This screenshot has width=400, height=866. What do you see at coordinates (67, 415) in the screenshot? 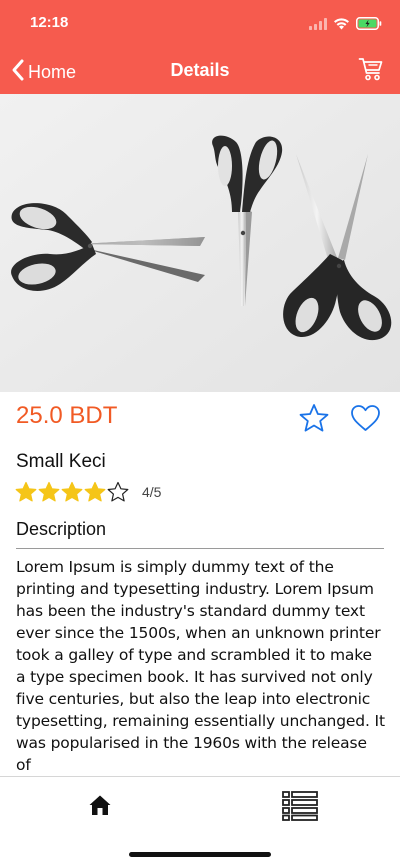
I see `product-price: 25.0 BDT` at bounding box center [67, 415].